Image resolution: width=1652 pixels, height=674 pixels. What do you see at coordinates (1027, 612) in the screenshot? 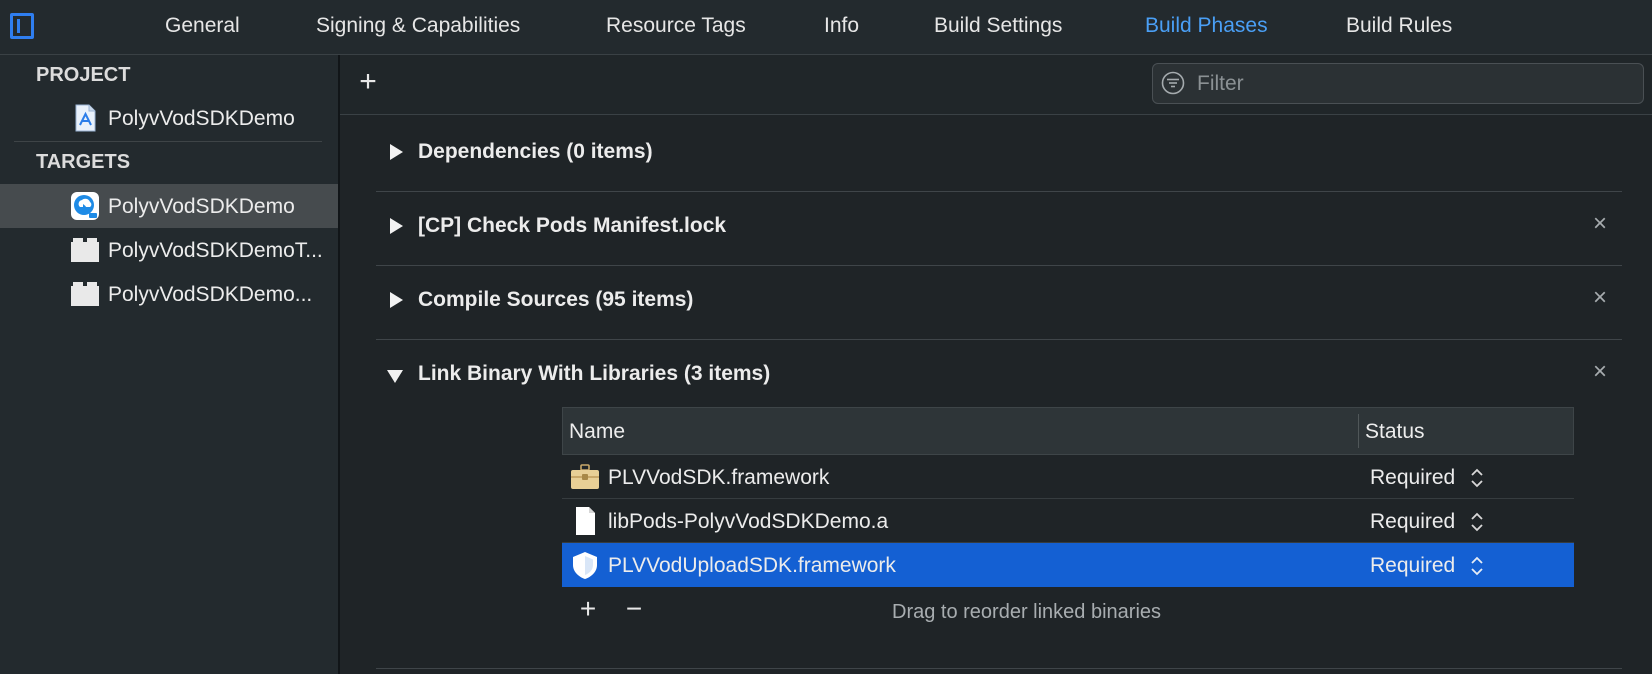
I see `drag-hint-text: Drag to reorder linked binaries` at bounding box center [1027, 612].